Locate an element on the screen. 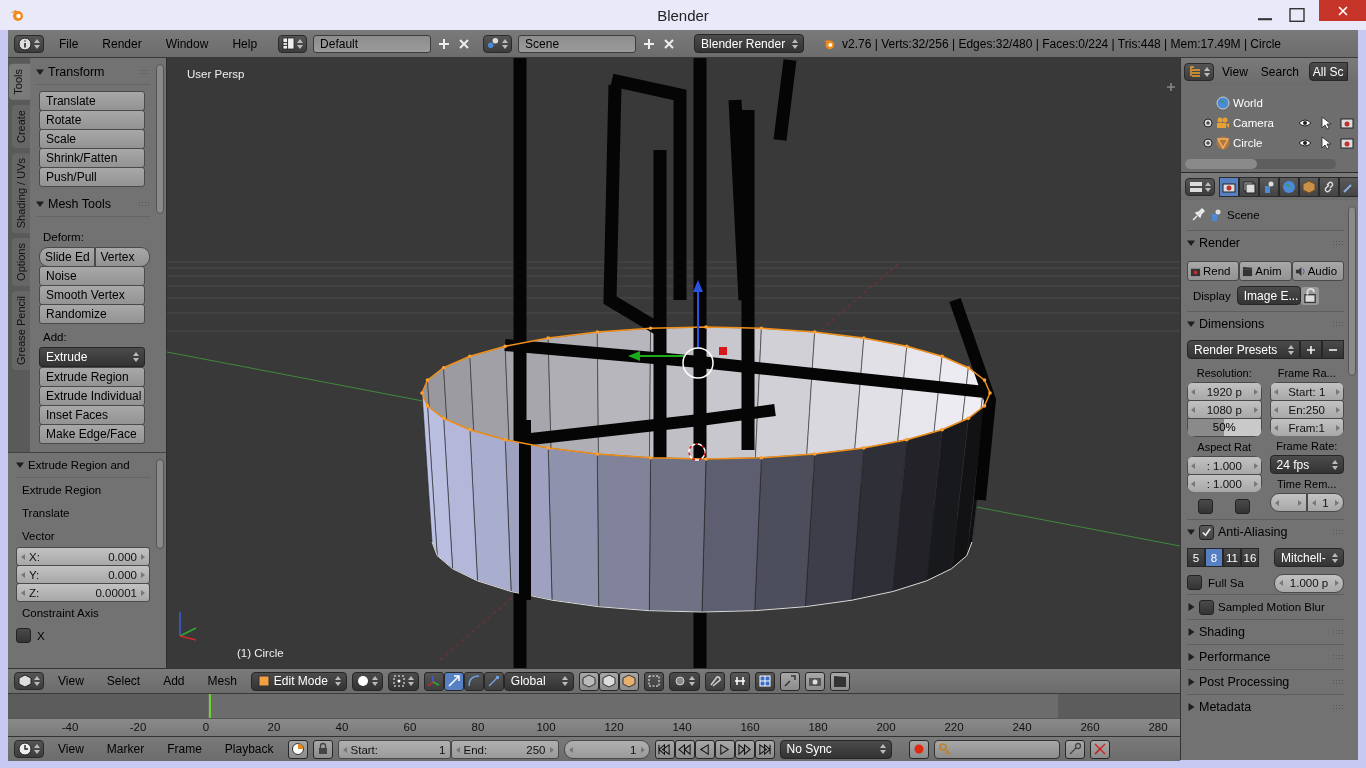  outliner-filter-dropdown: All Sc is located at coordinates (1328, 71).